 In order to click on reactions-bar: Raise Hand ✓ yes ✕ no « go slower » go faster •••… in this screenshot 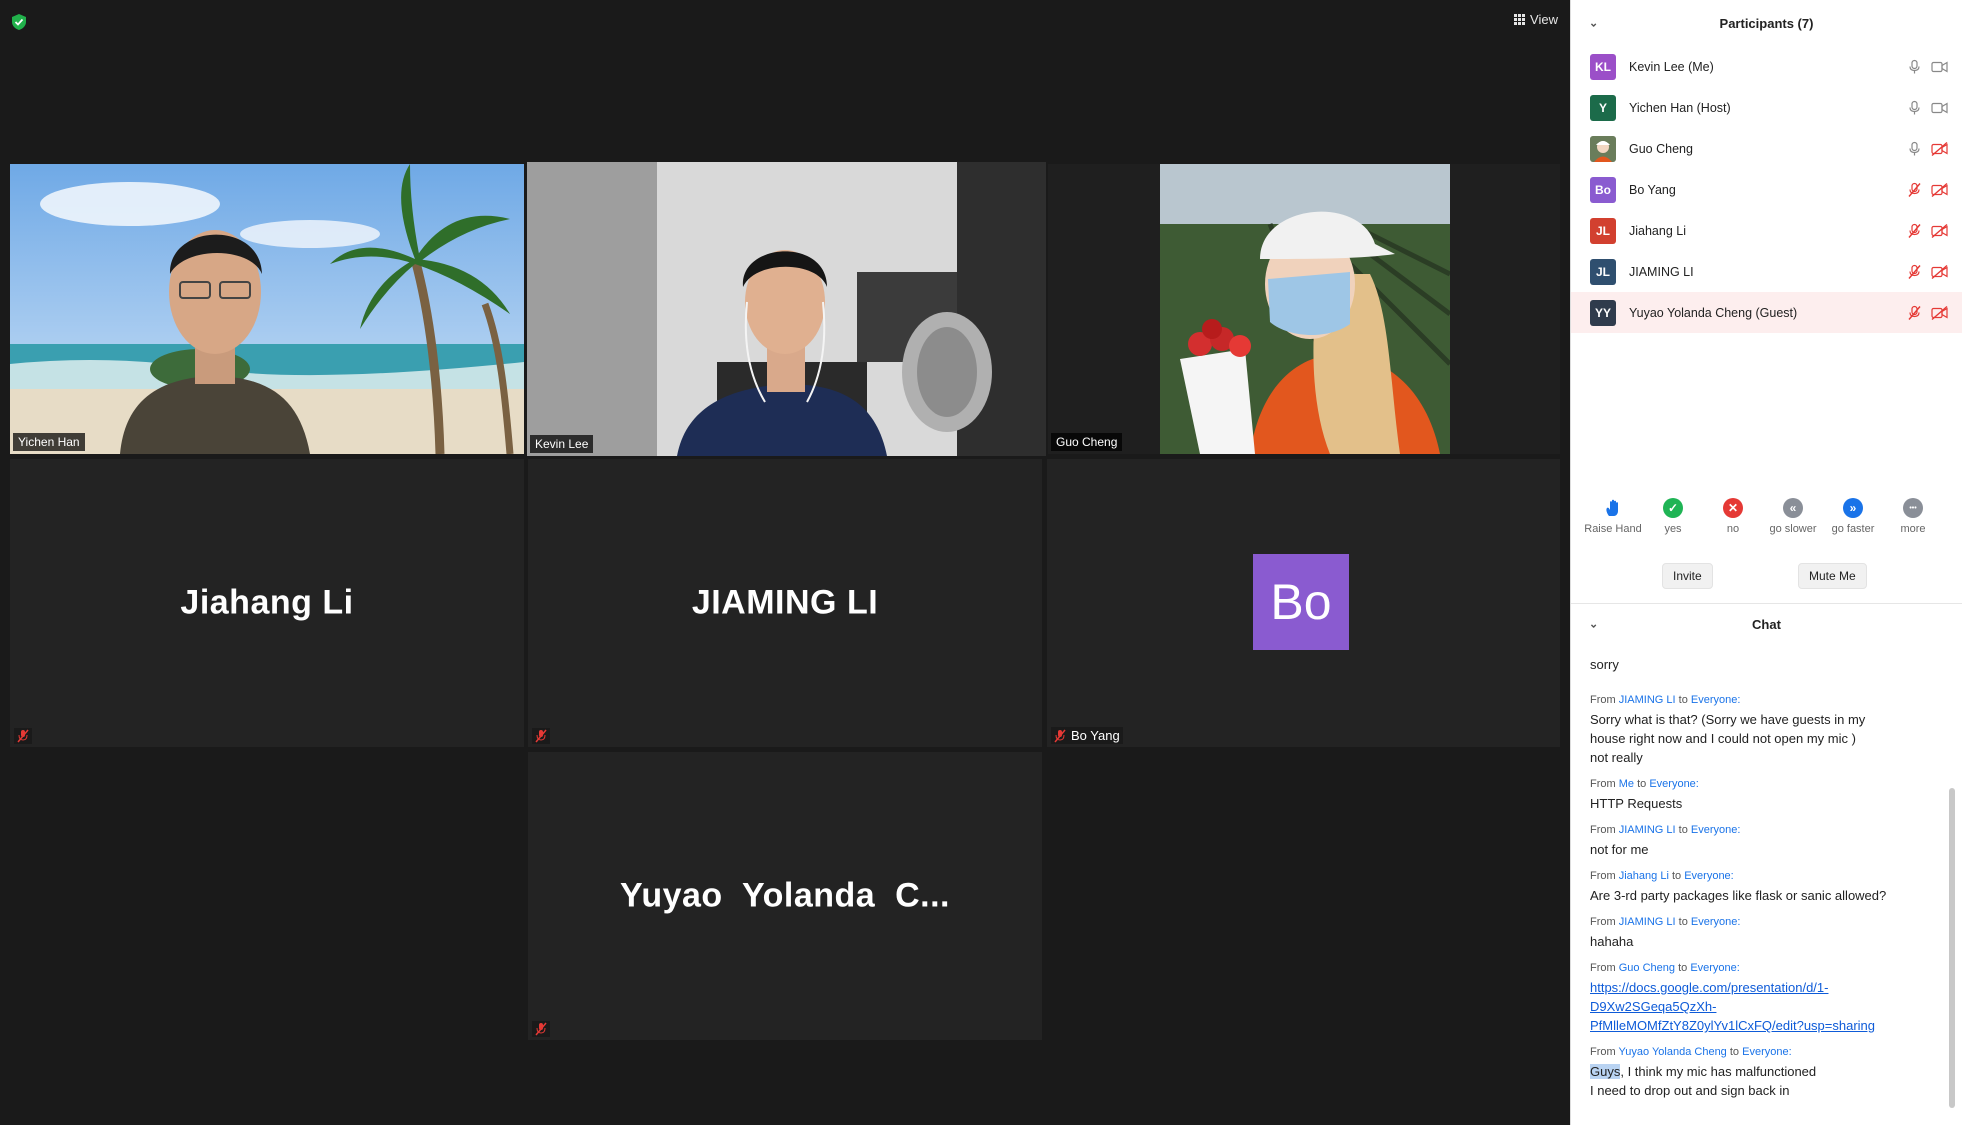, I will do `click(1766, 516)`.